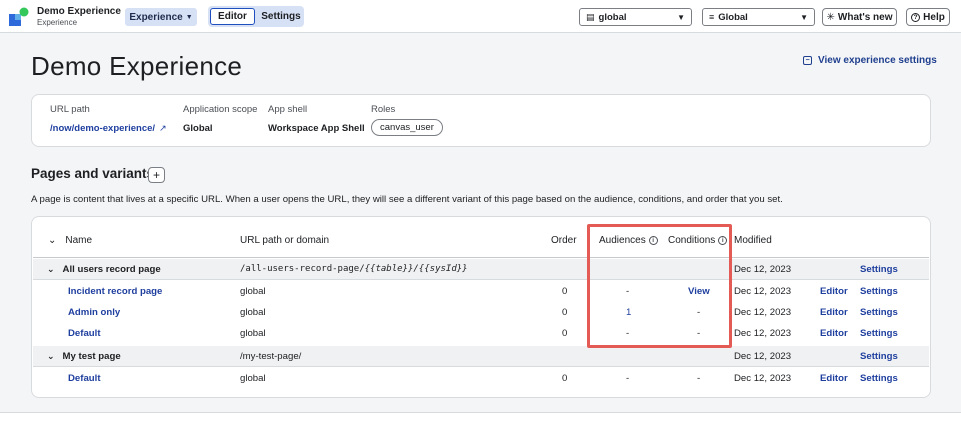 The height and width of the screenshot is (429, 961). Describe the element at coordinates (416, 269) in the screenshot. I see `group-url-params: {{table}}/{{sysId}}` at that location.